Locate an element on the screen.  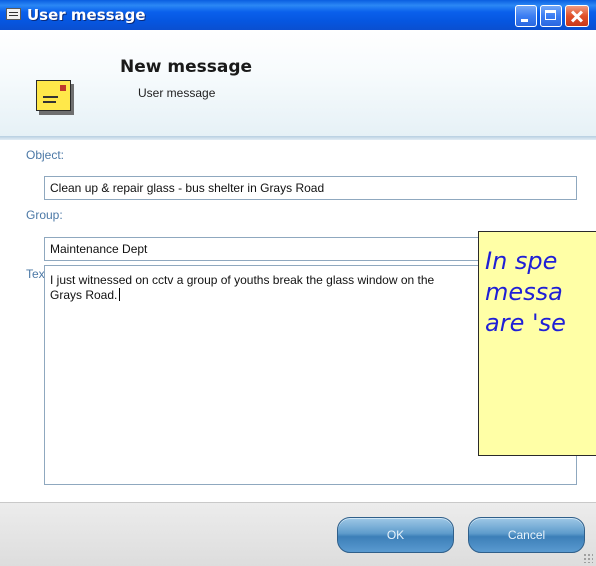
object-label: Object: is located at coordinates (45, 155).